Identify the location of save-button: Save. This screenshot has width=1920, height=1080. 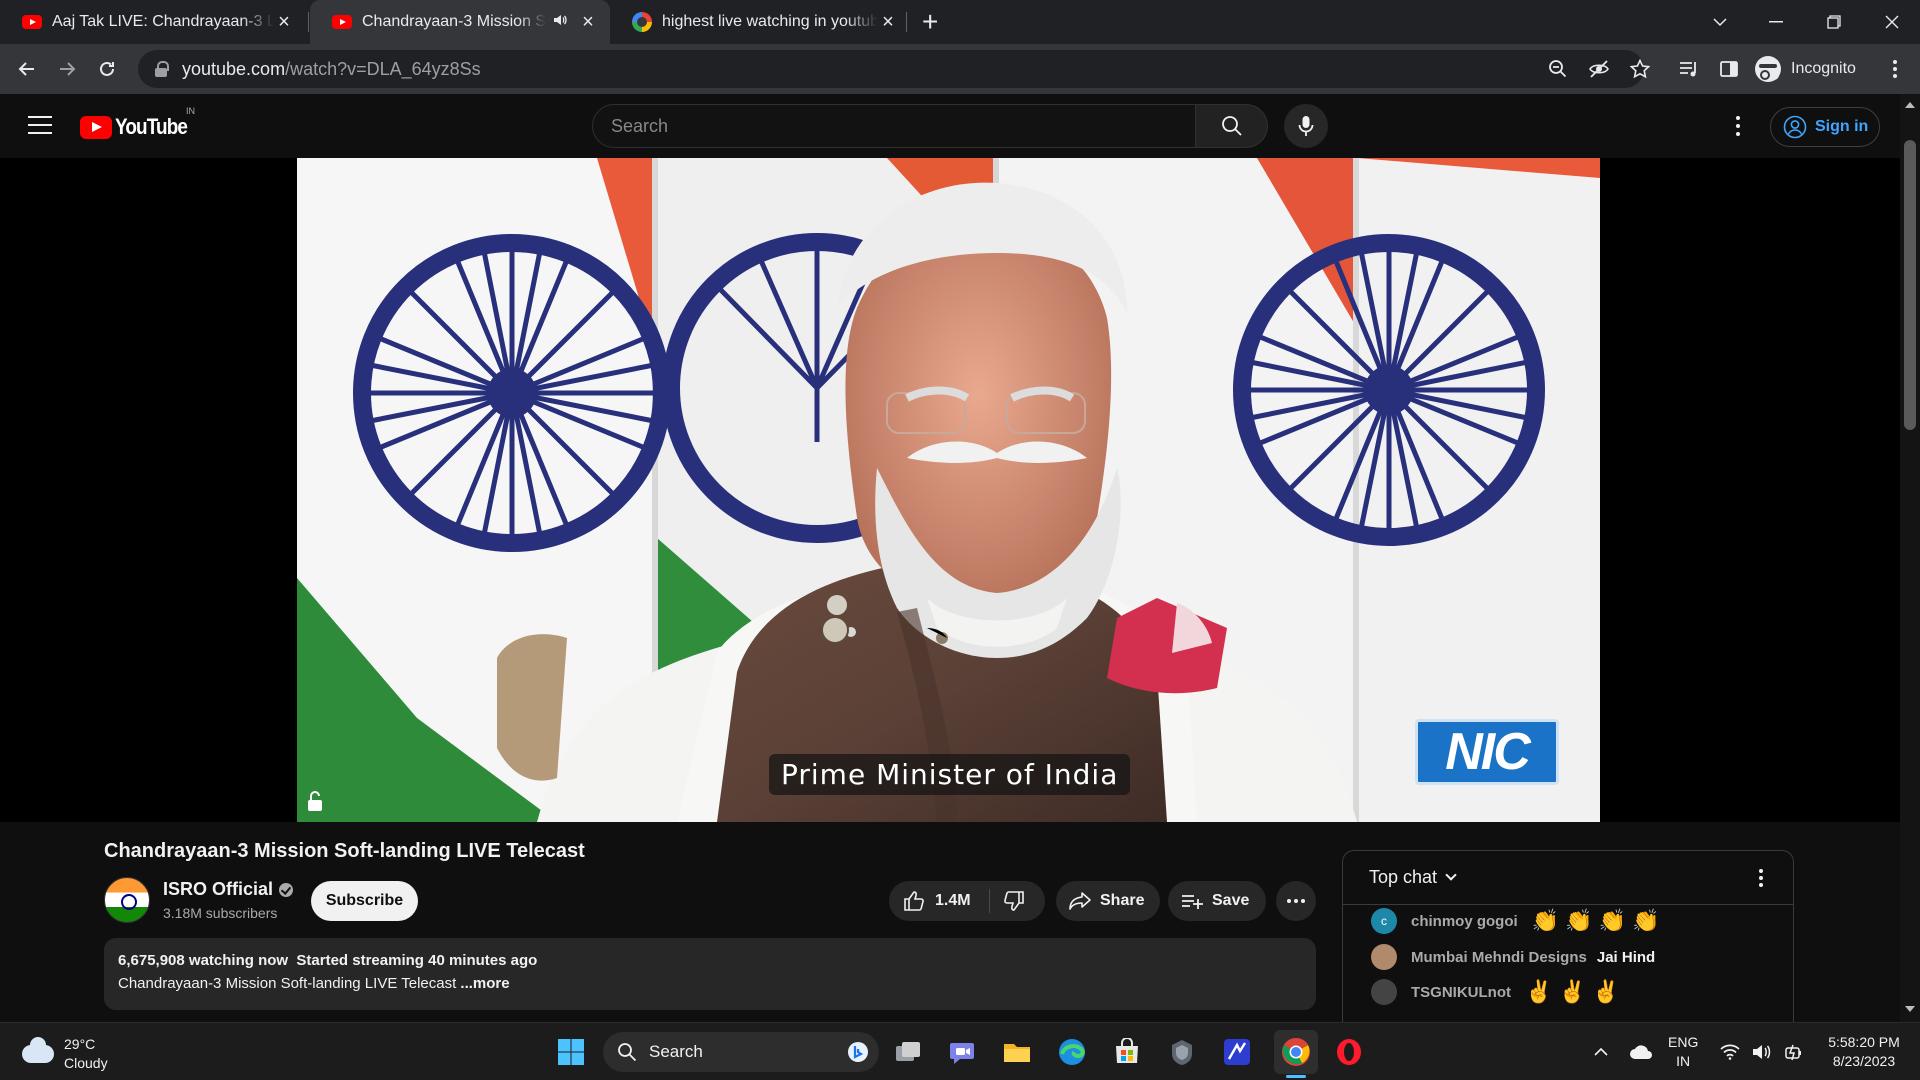
(1217, 901).